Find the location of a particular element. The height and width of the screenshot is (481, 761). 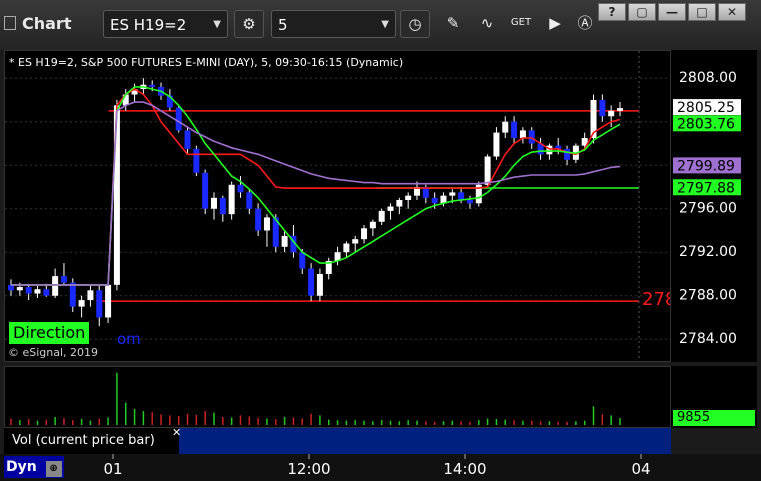

pencil-icon: ✎ is located at coordinates (453, 24).